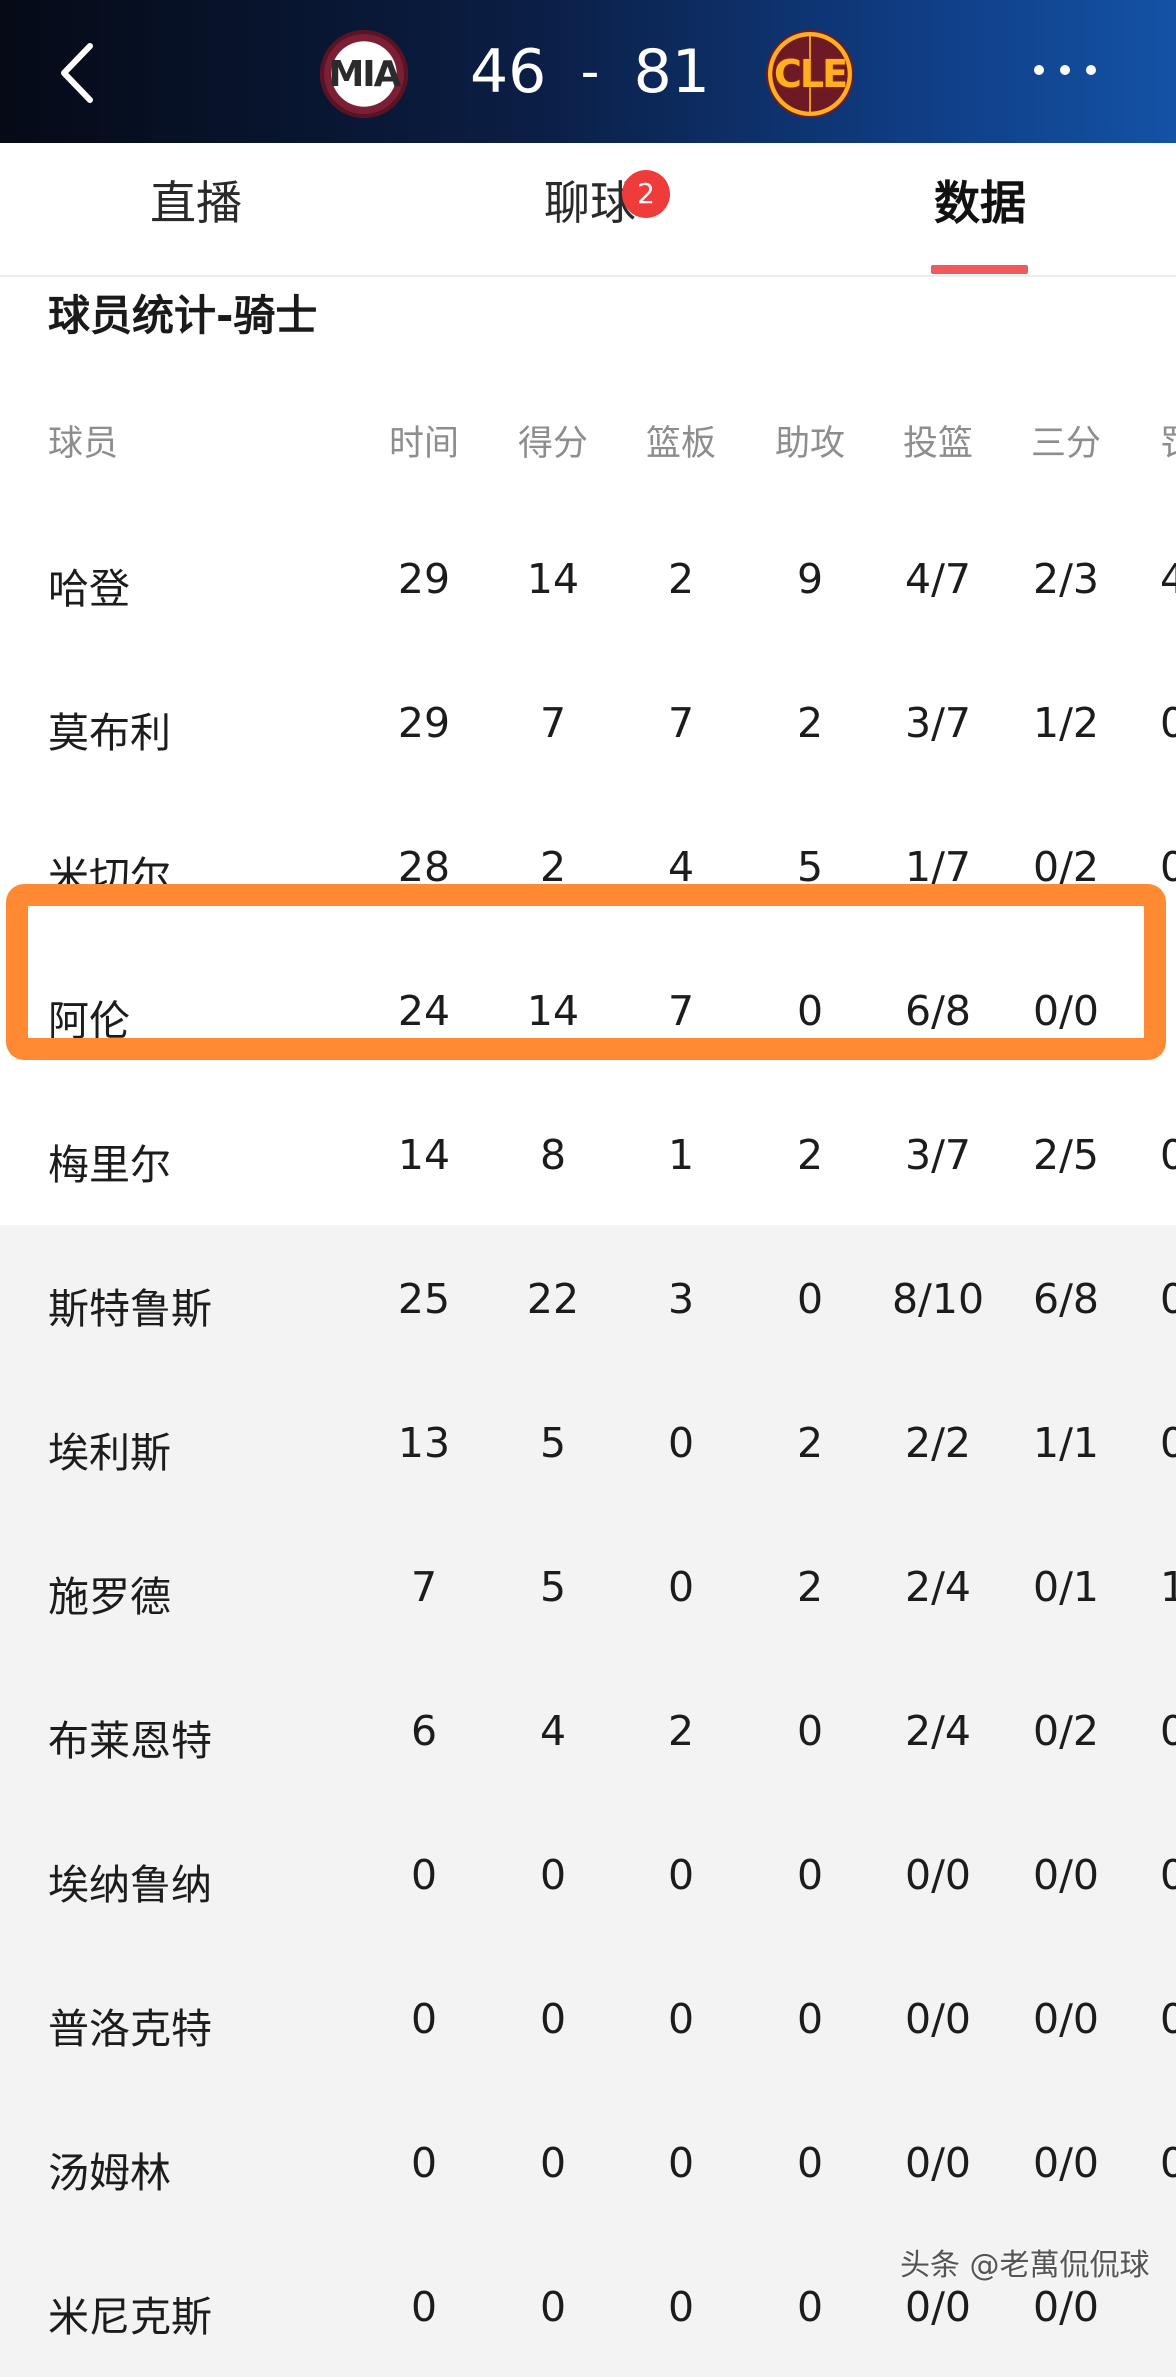 This screenshot has width=1176, height=2377. What do you see at coordinates (1168, 579) in the screenshot?
I see `free-throws-cell: 4` at bounding box center [1168, 579].